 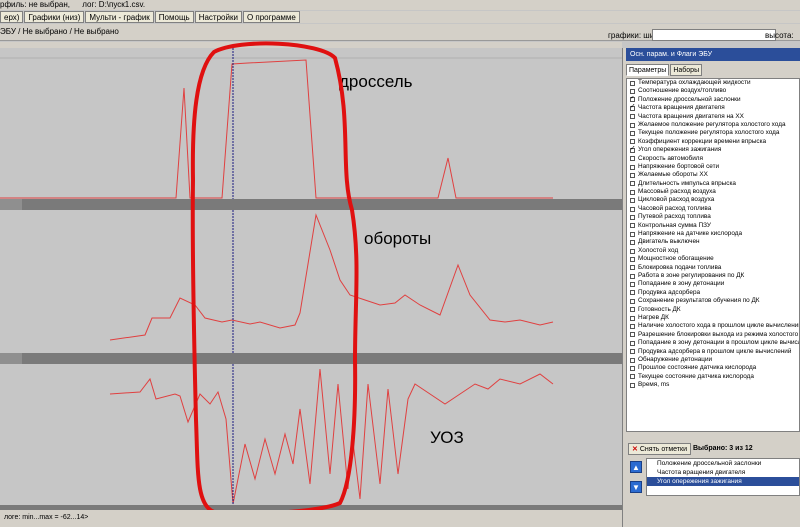 I want to click on parameter-row: Обнаружение детонации, so click(x=713, y=360).